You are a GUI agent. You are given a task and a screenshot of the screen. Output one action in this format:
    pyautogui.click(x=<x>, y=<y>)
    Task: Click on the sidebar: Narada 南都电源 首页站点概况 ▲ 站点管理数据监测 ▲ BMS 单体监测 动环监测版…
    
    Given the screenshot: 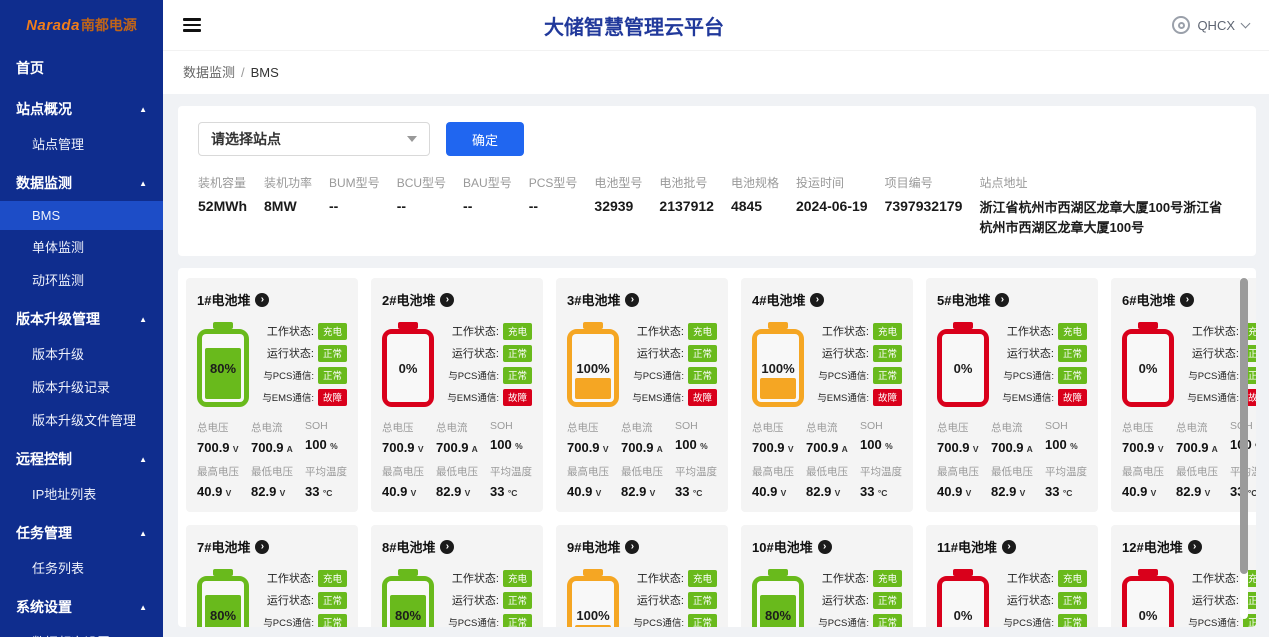 What is the action you would take?
    pyautogui.click(x=81, y=318)
    